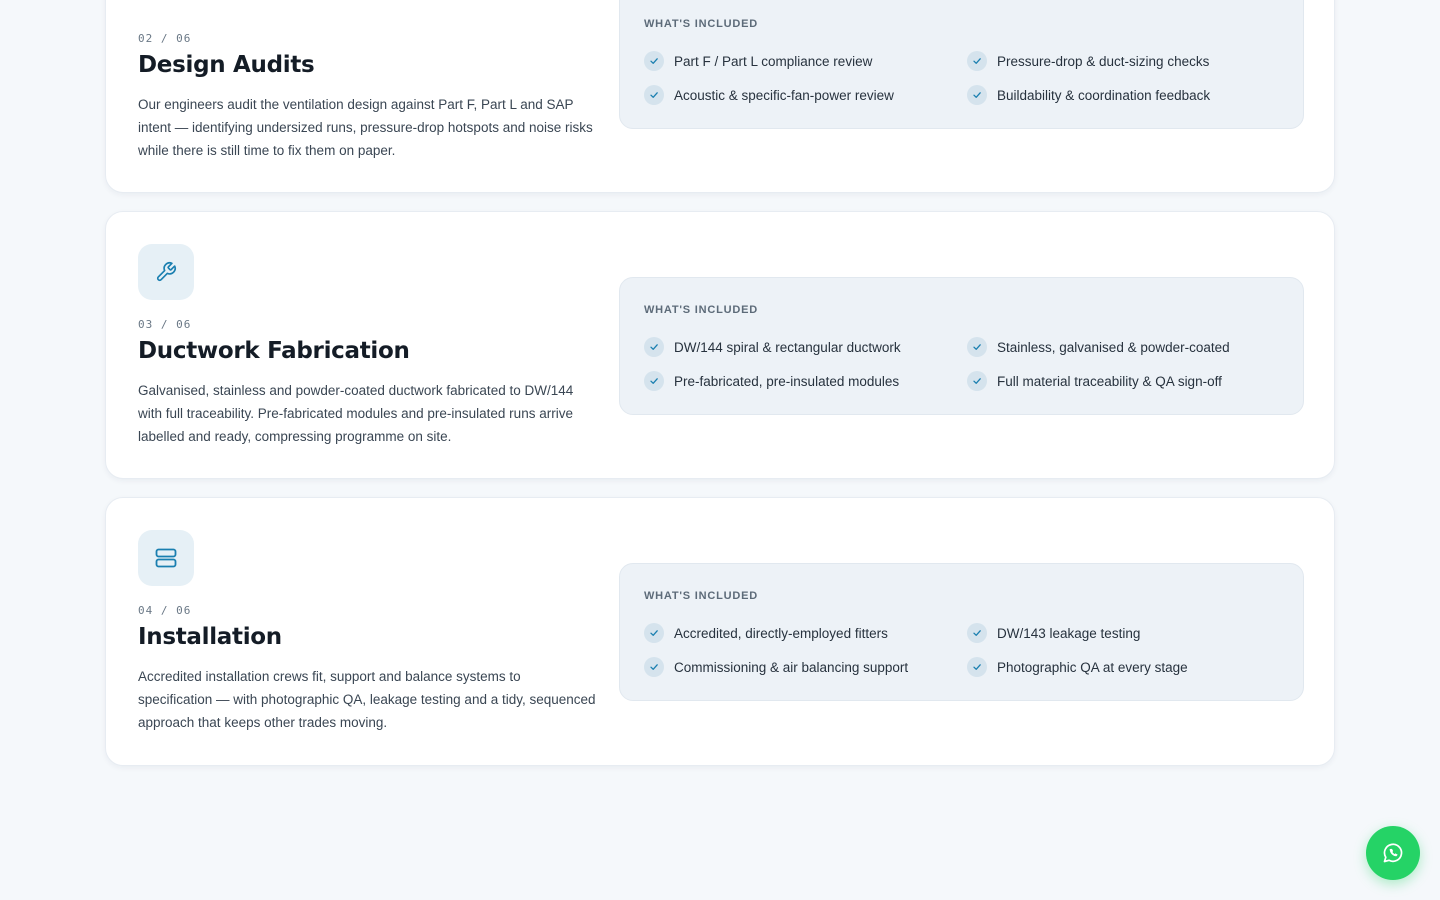 This screenshot has width=1440, height=900. What do you see at coordinates (787, 347) in the screenshot?
I see `included-item-label: DW/144 spiral & rectangular ductwork` at bounding box center [787, 347].